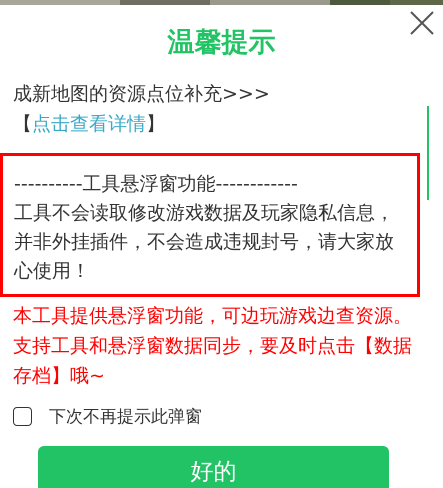 Image resolution: width=443 pixels, height=488 pixels. What do you see at coordinates (204, 242) in the screenshot?
I see `notice-text: 工具不会读取修改游戏数据及玩家隐私信息，并非外挂插件，不会造成违规封号，请大家放心使用！` at bounding box center [204, 242].